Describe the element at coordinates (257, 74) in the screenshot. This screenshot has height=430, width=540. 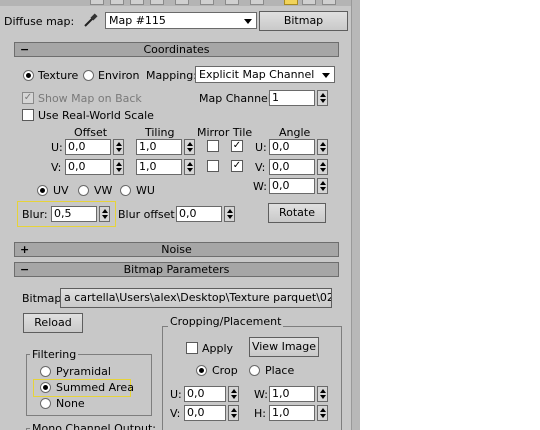
I see `mapping-value: Explicit Map Channel` at that location.